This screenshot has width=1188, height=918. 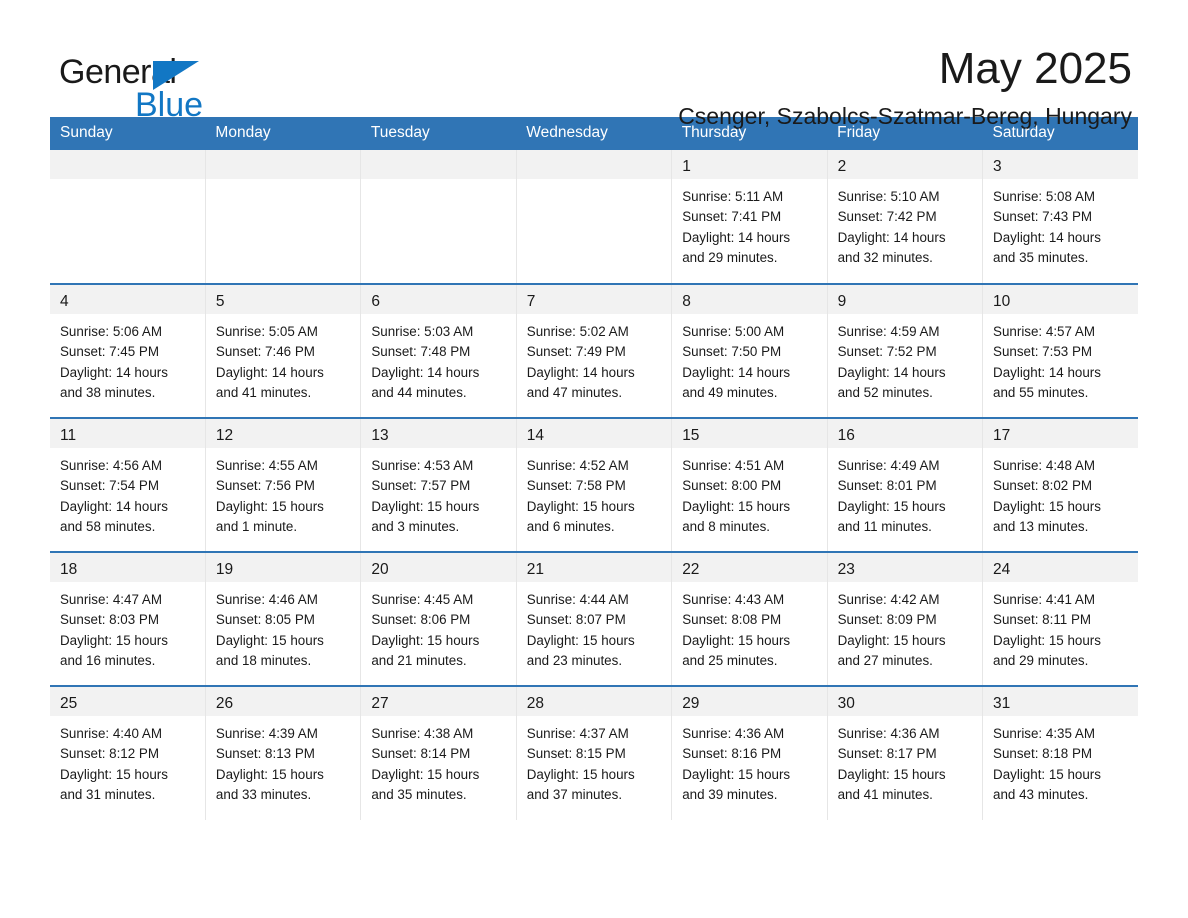 I want to click on daylight-text-line1: Daylight: 14 hours, so click(x=114, y=372).